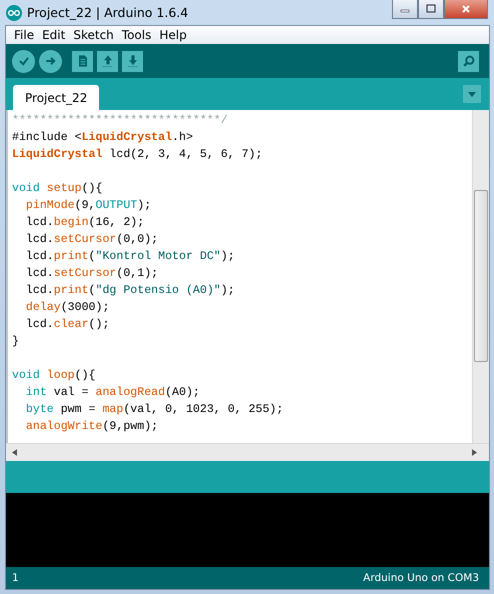 Image resolution: width=494 pixels, height=594 pixels. I want to click on maximize-icon, so click(431, 9).